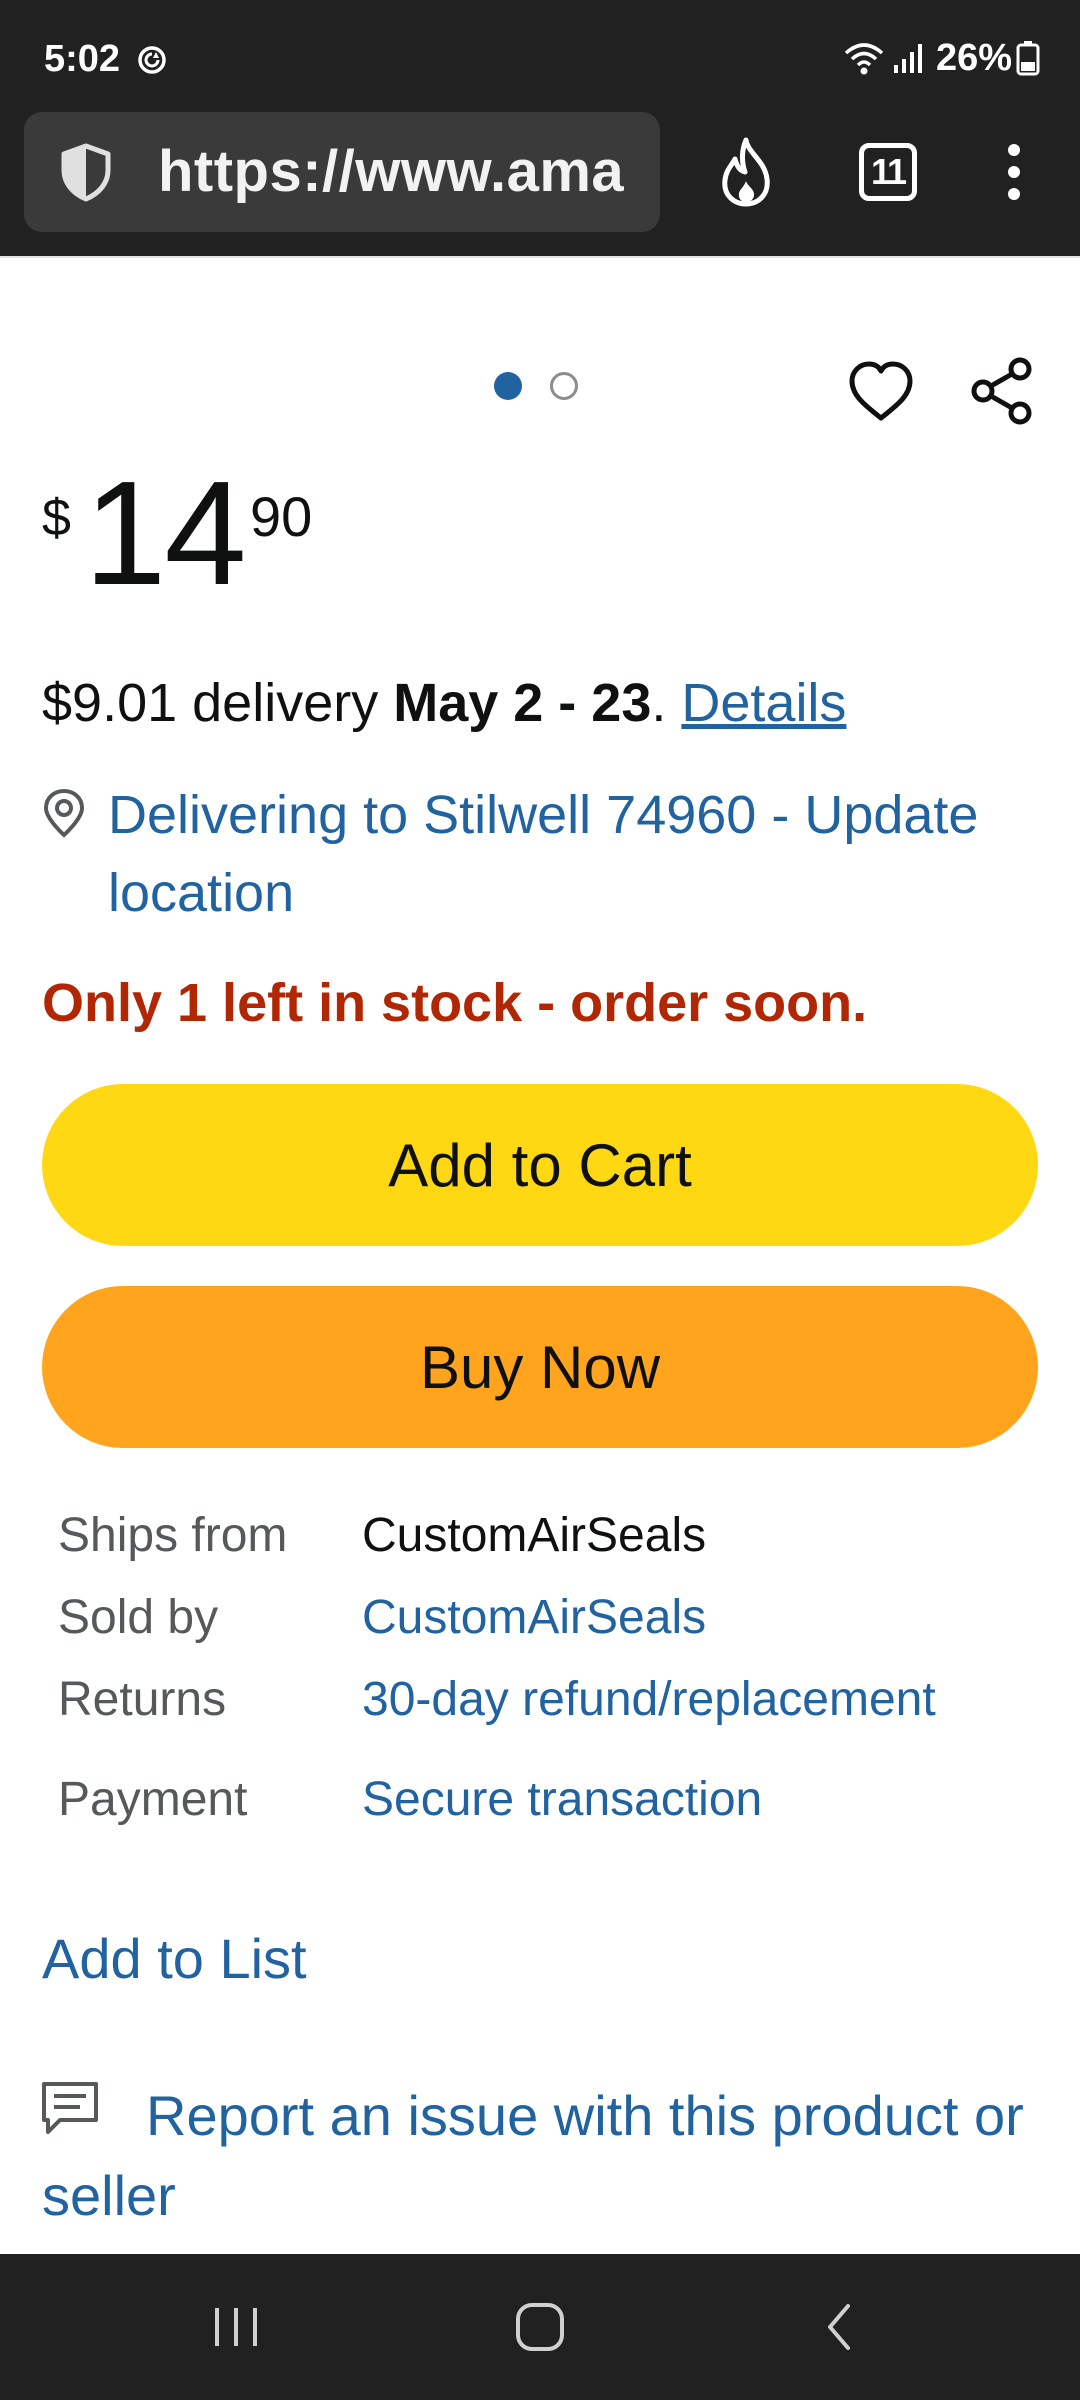 The width and height of the screenshot is (1080, 2400). I want to click on url-text: https://www.ama, so click(391, 171).